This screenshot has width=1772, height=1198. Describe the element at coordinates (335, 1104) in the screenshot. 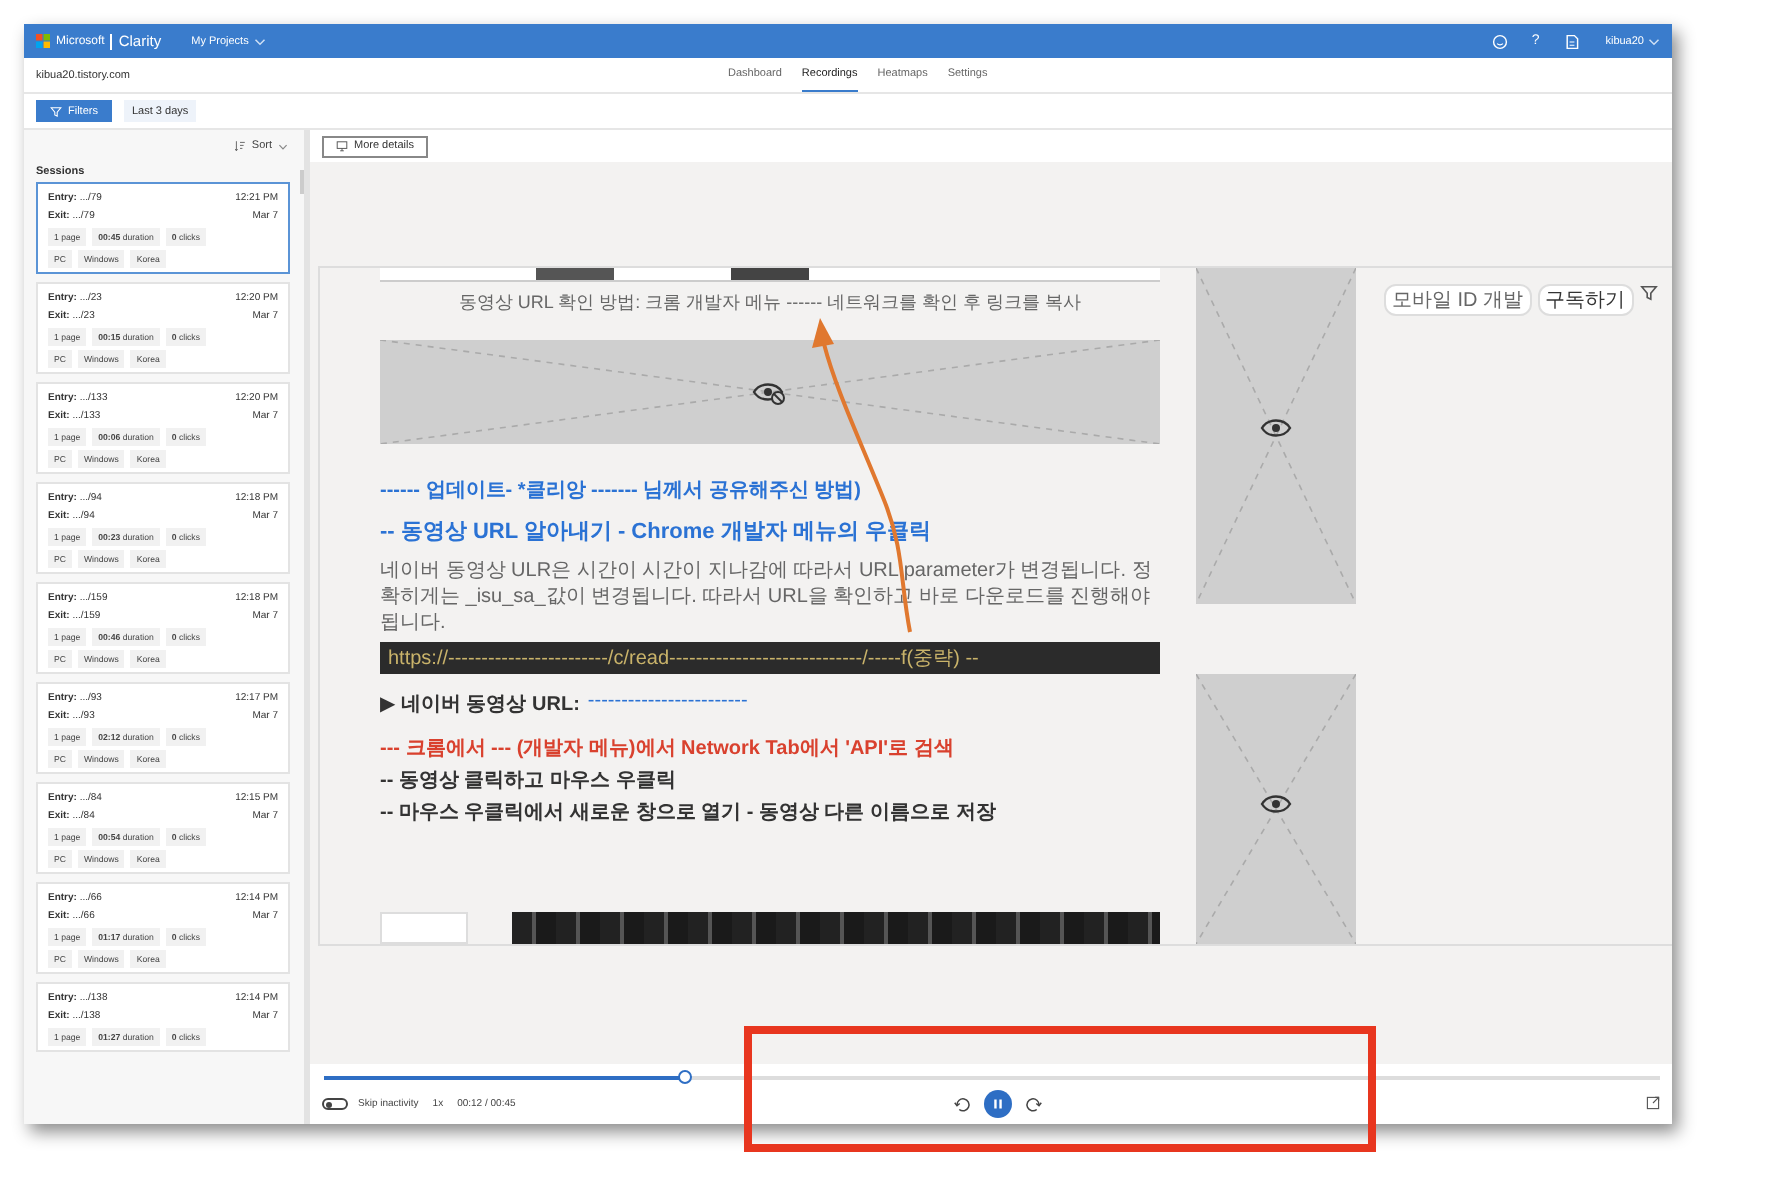

I see `skip-inactivity-toggle` at that location.